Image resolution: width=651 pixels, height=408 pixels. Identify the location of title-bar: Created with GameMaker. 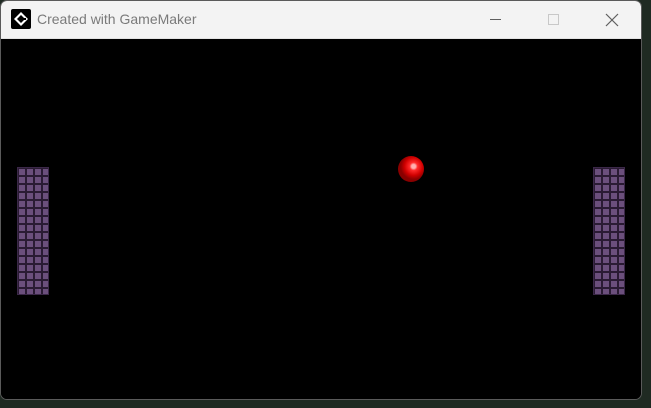
(321, 20).